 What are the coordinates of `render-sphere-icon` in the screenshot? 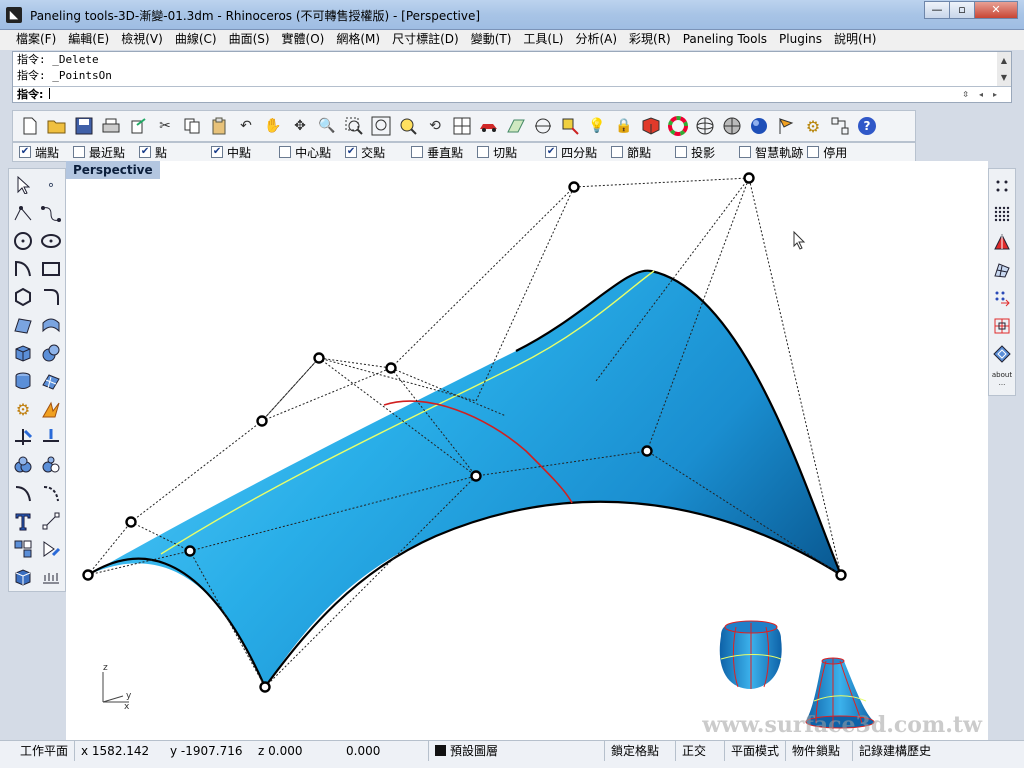 It's located at (759, 126).